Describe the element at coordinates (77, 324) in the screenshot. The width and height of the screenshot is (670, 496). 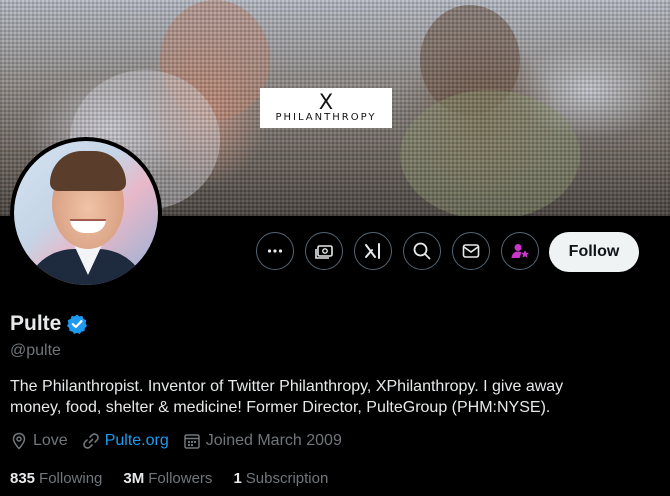
I see `verified-badge-icon` at that location.